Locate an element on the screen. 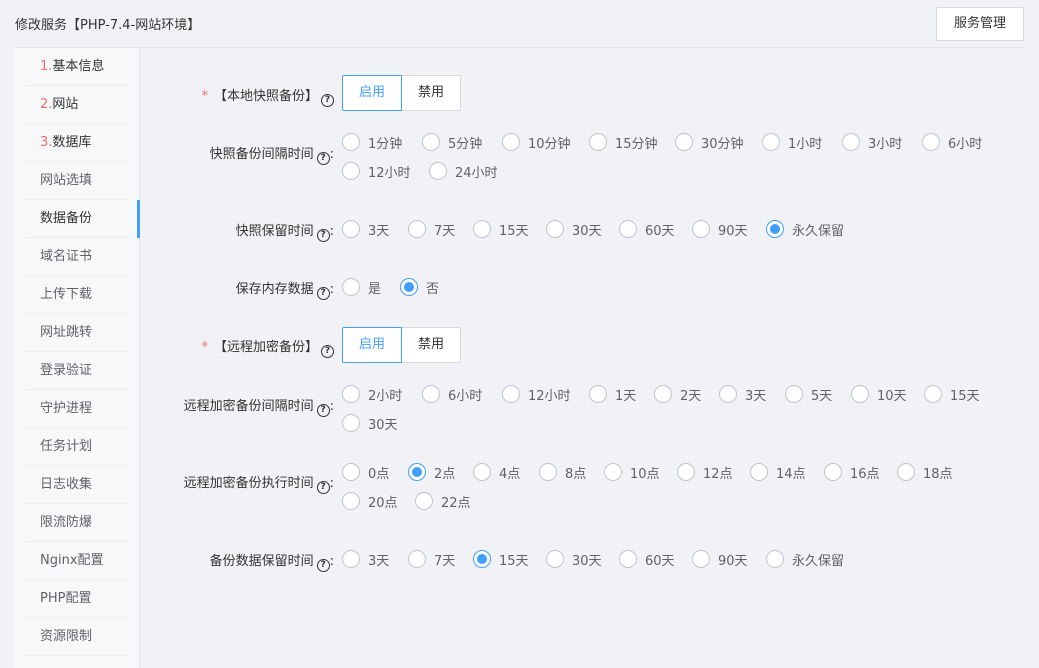  remote-exec-time-radio: 18点 is located at coordinates (925, 472).